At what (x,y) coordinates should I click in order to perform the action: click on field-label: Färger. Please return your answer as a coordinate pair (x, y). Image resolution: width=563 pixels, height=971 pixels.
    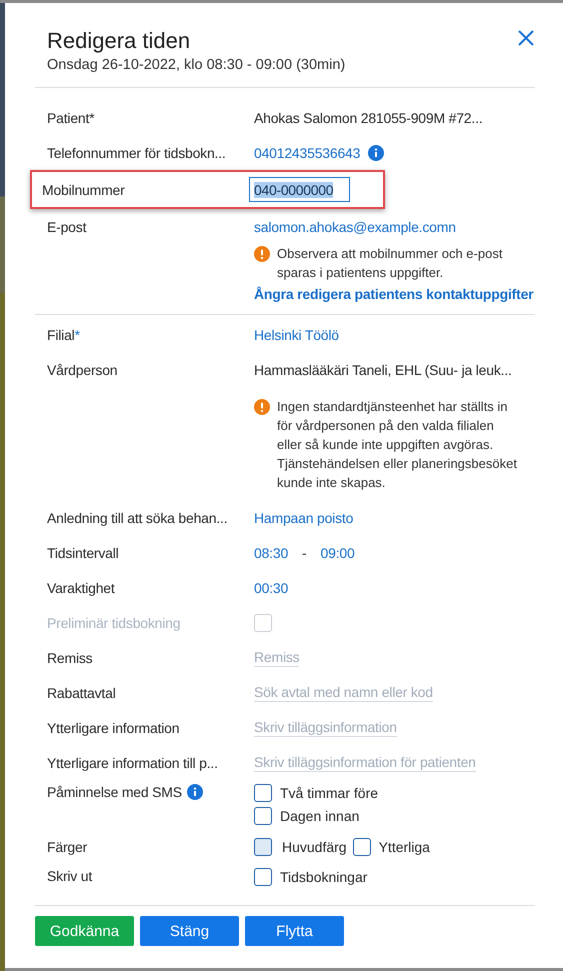
    Looking at the image, I should click on (67, 846).